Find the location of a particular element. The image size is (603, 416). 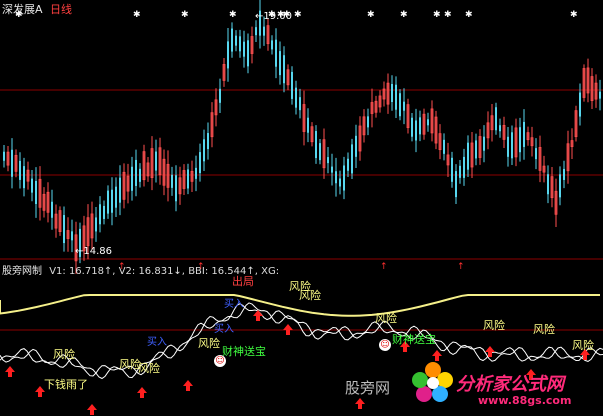

smiley-icon: ☺ is located at coordinates (385, 345).